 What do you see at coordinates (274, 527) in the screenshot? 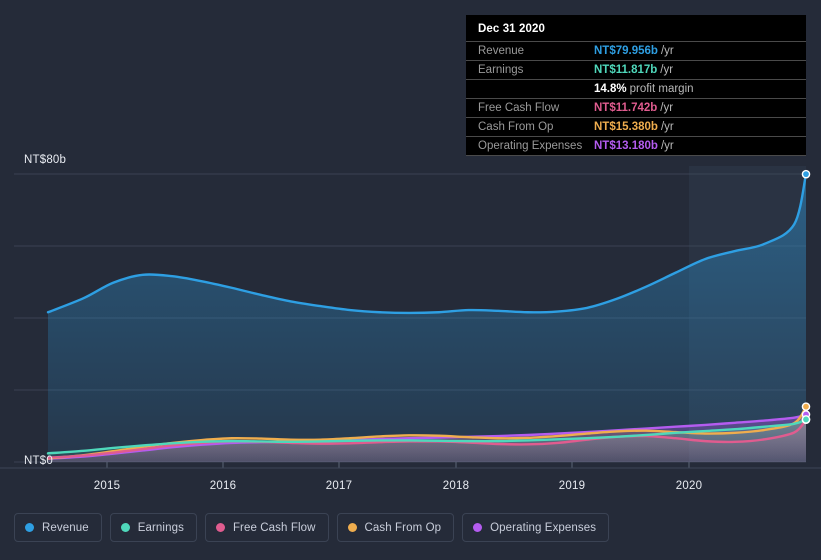
I see `legend-item-label: Free Cash Flow` at bounding box center [274, 527].